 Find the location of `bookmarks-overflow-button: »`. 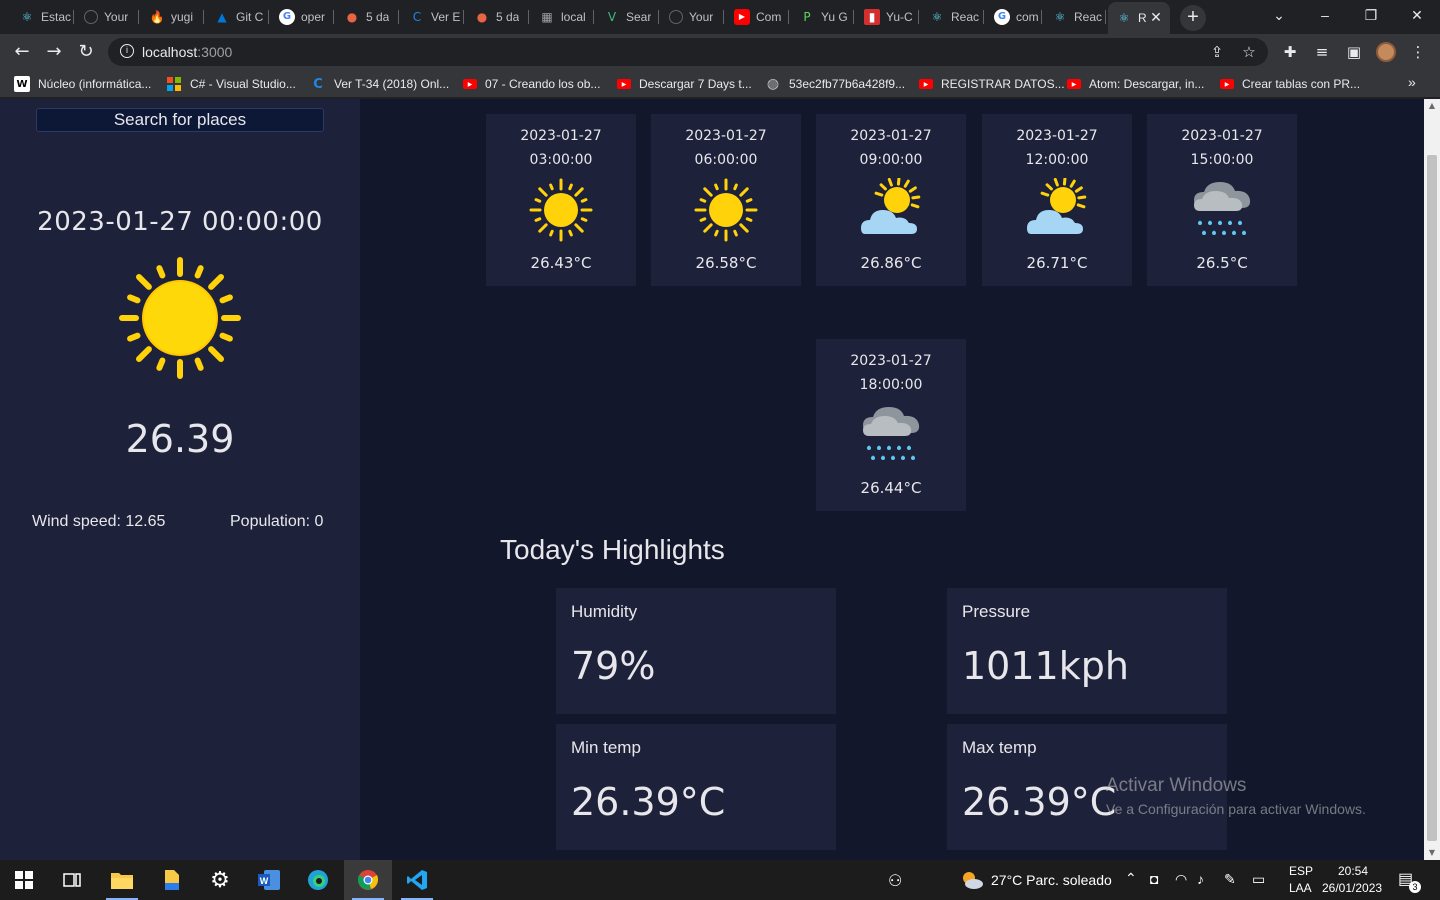

bookmarks-overflow-button: » is located at coordinates (1412, 82).